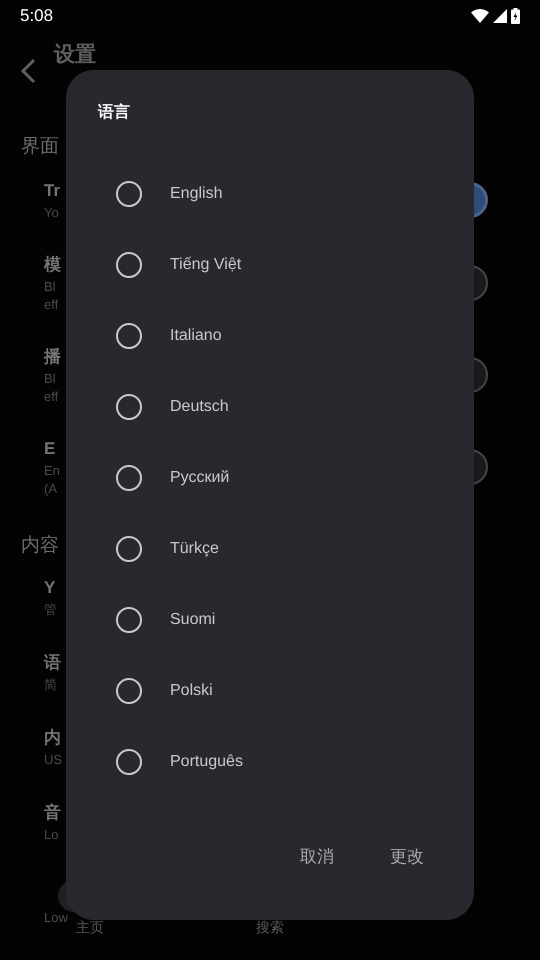  I want to click on setting-title: 播, so click(52, 357).